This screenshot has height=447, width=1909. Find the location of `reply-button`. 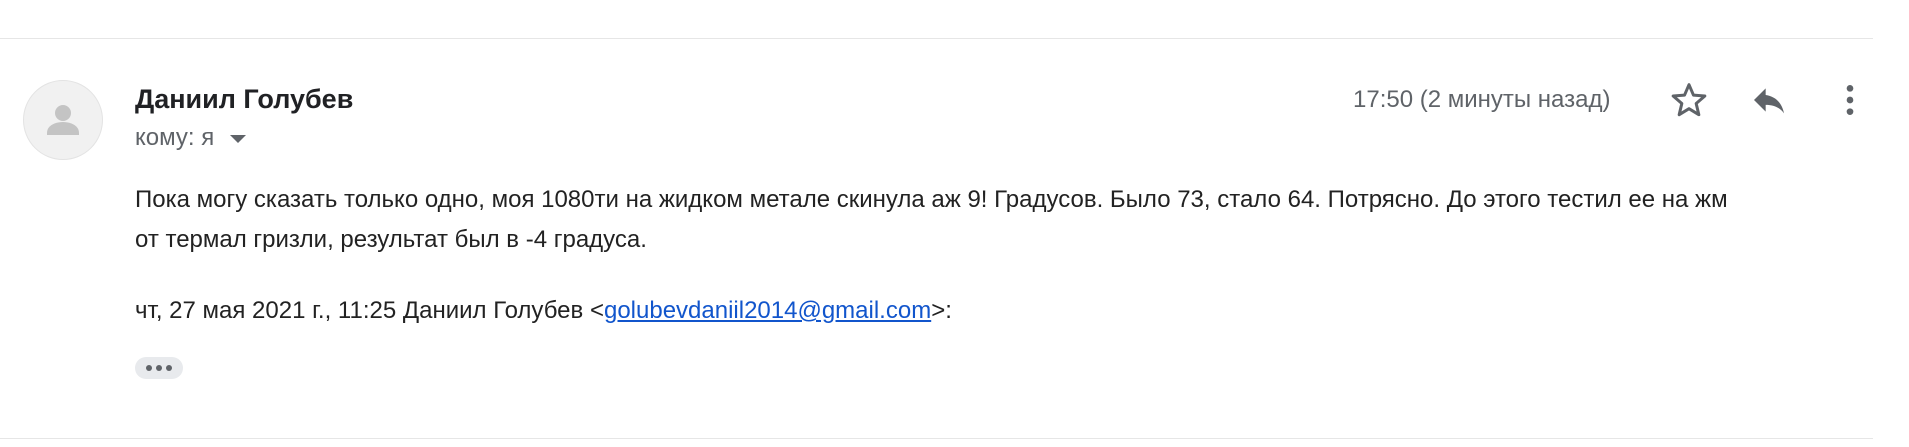

reply-button is located at coordinates (1769, 100).